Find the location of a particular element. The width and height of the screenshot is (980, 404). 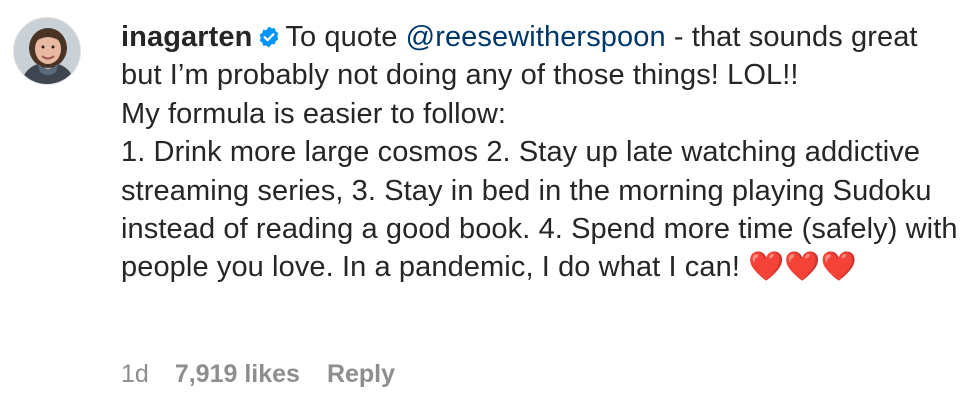

username: inagarten is located at coordinates (186, 37).